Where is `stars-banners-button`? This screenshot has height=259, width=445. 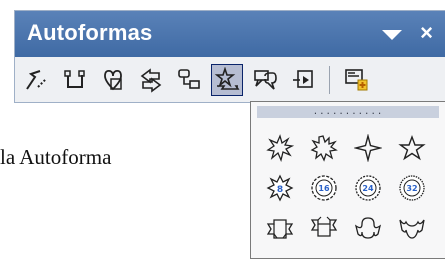
stars-banners-button is located at coordinates (227, 80).